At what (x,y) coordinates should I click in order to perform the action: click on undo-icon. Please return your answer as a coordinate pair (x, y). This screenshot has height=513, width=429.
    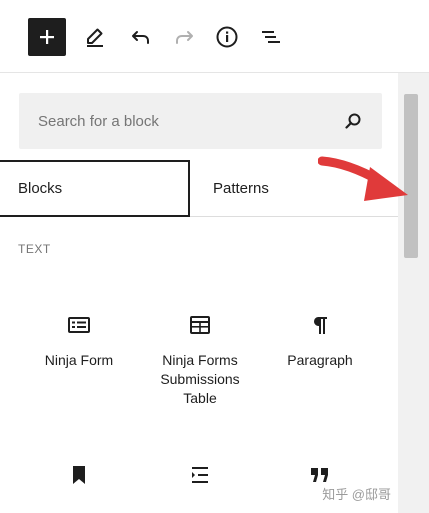
    Looking at the image, I should click on (140, 37).